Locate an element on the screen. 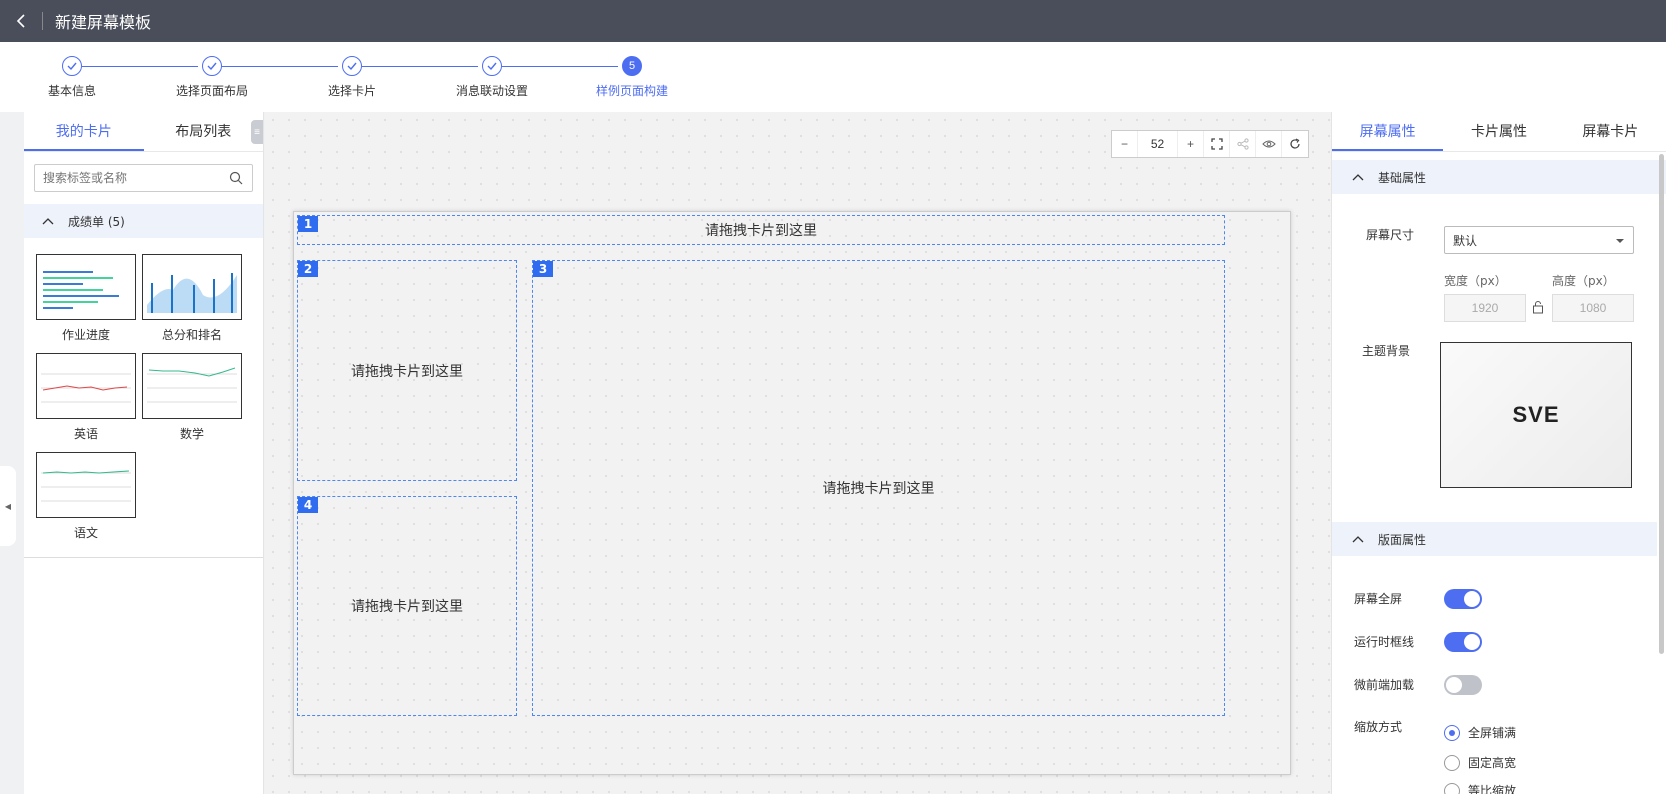  lock-icon is located at coordinates (1538, 308).